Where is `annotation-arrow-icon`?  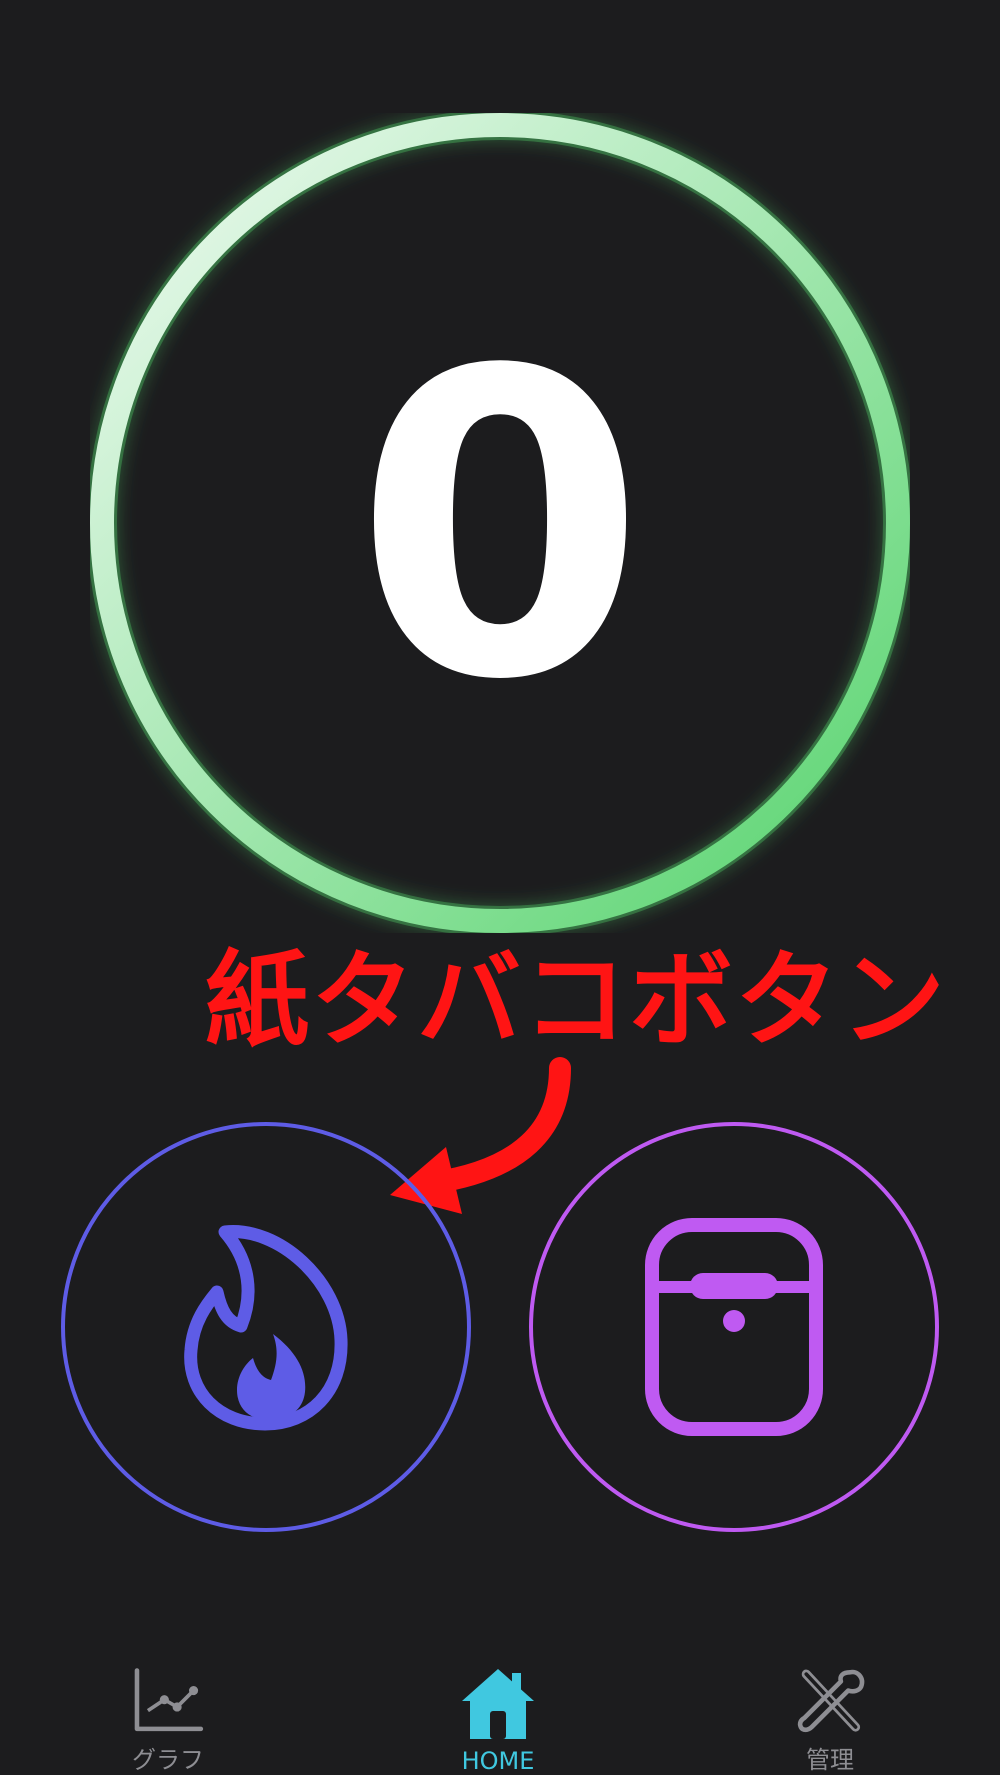 annotation-arrow-icon is located at coordinates (480, 1135).